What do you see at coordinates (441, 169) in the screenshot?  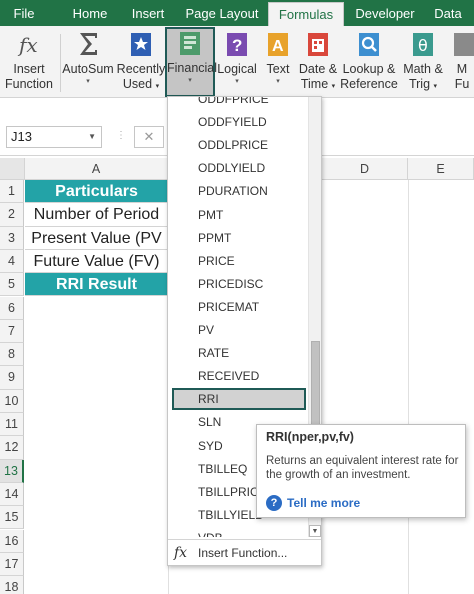 I see `column-header-e: E` at bounding box center [441, 169].